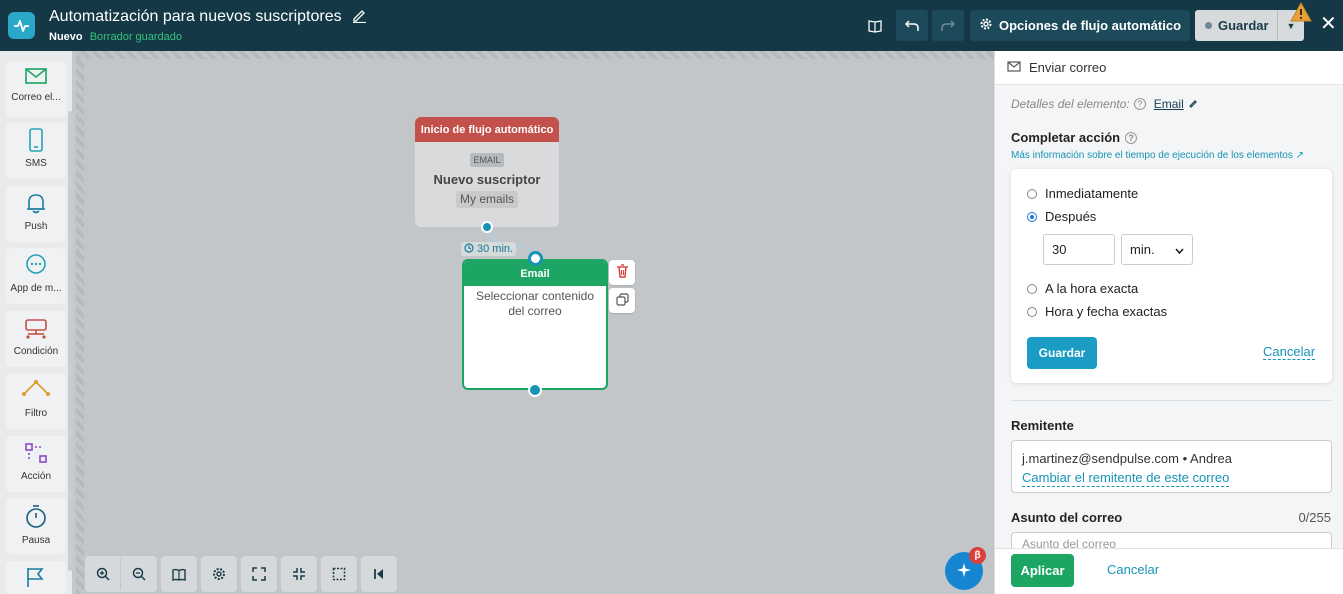 The width and height of the screenshot is (1343, 594). Describe the element at coordinates (1079, 249) in the screenshot. I see `delay-value-input: 30` at that location.